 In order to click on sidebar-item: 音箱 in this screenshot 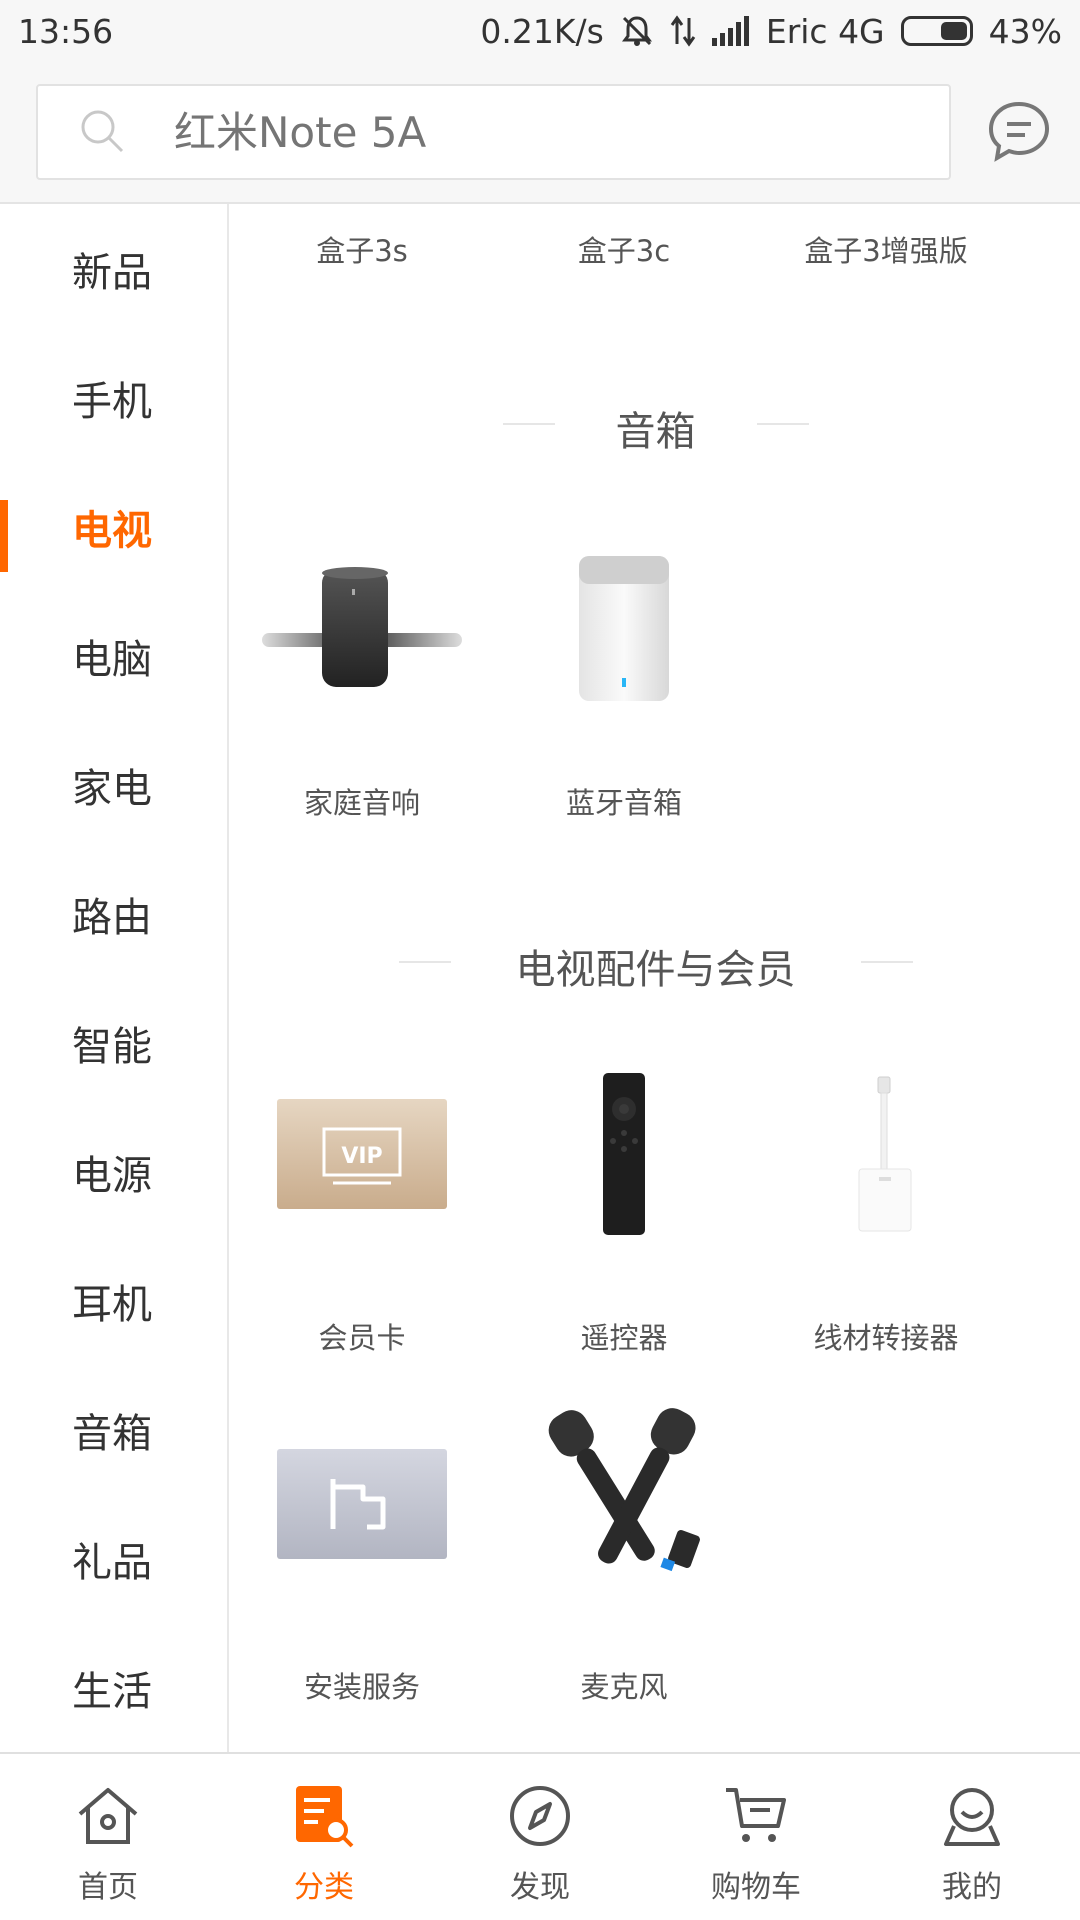, I will do `click(113, 1429)`.